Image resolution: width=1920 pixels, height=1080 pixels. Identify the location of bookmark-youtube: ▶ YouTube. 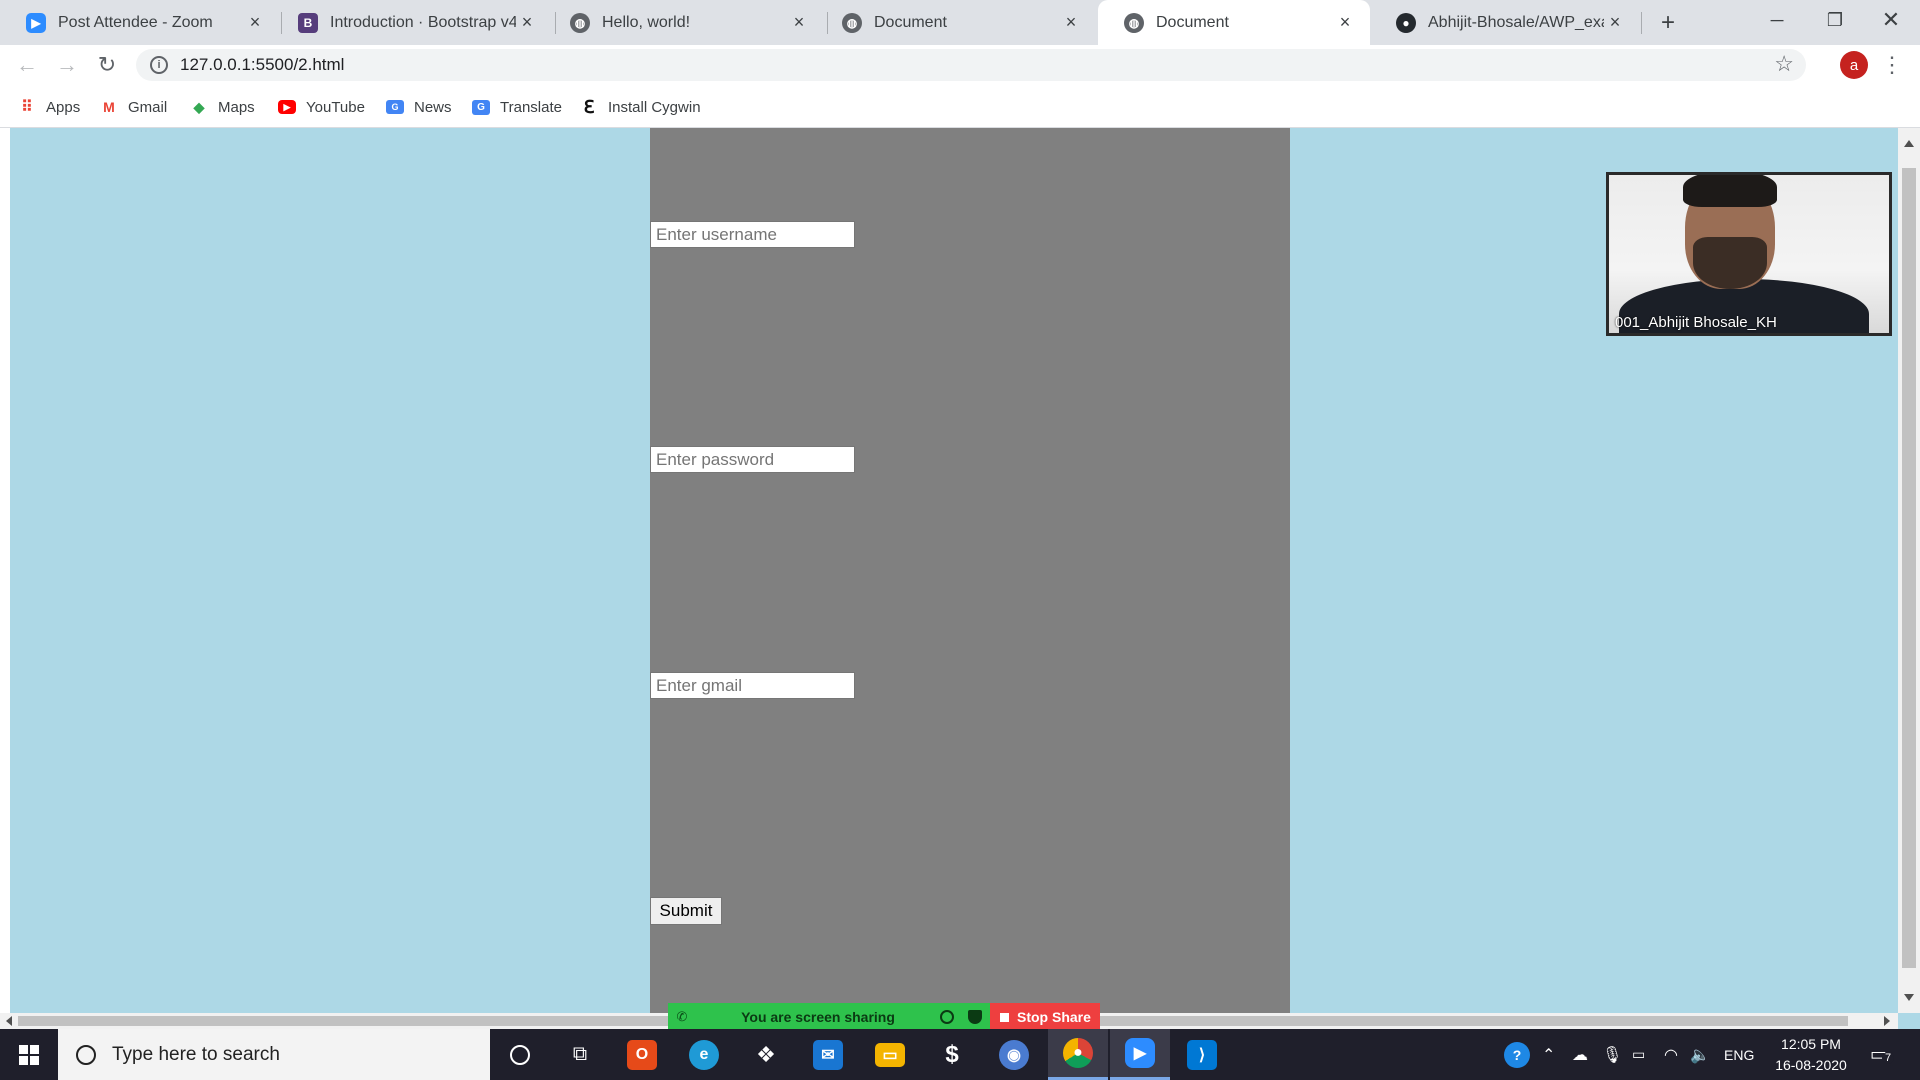
(321, 107).